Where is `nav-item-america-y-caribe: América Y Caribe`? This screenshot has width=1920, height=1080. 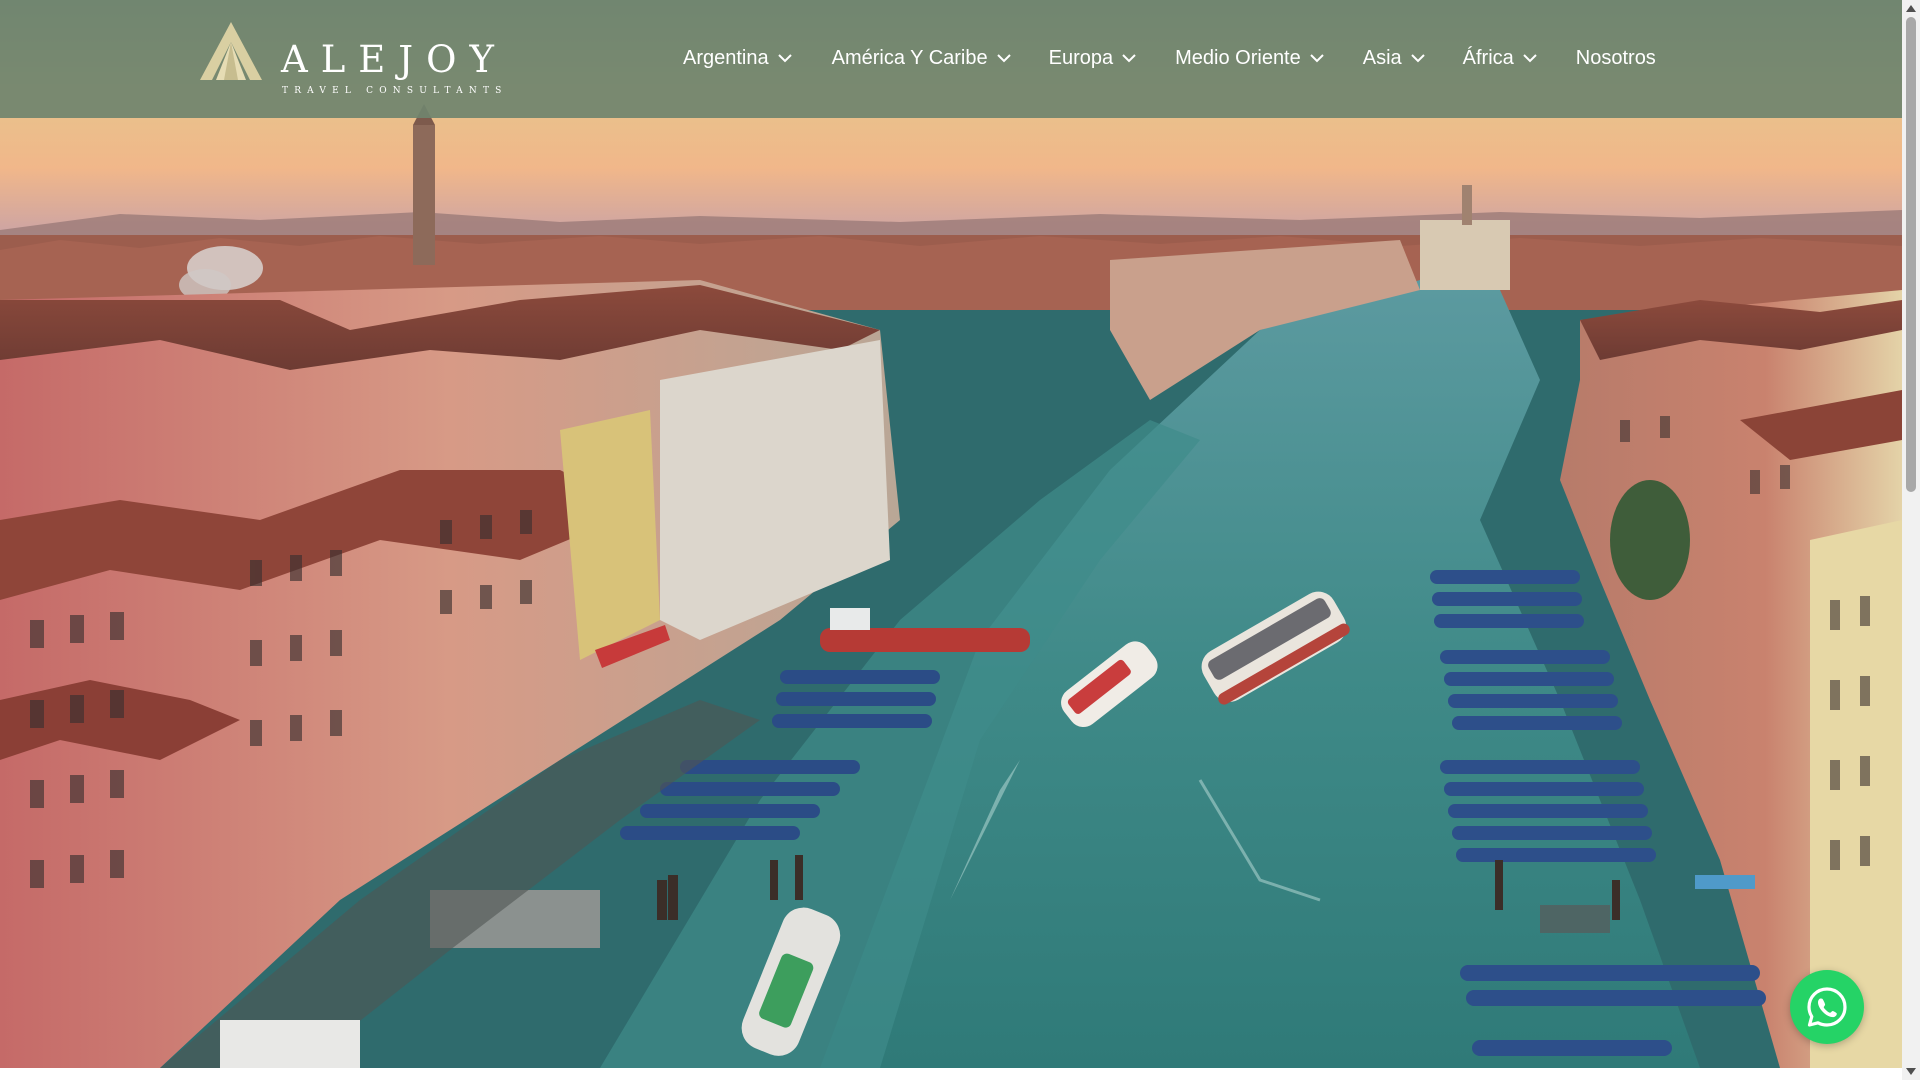
nav-item-america-y-caribe: América Y Caribe is located at coordinates (921, 58).